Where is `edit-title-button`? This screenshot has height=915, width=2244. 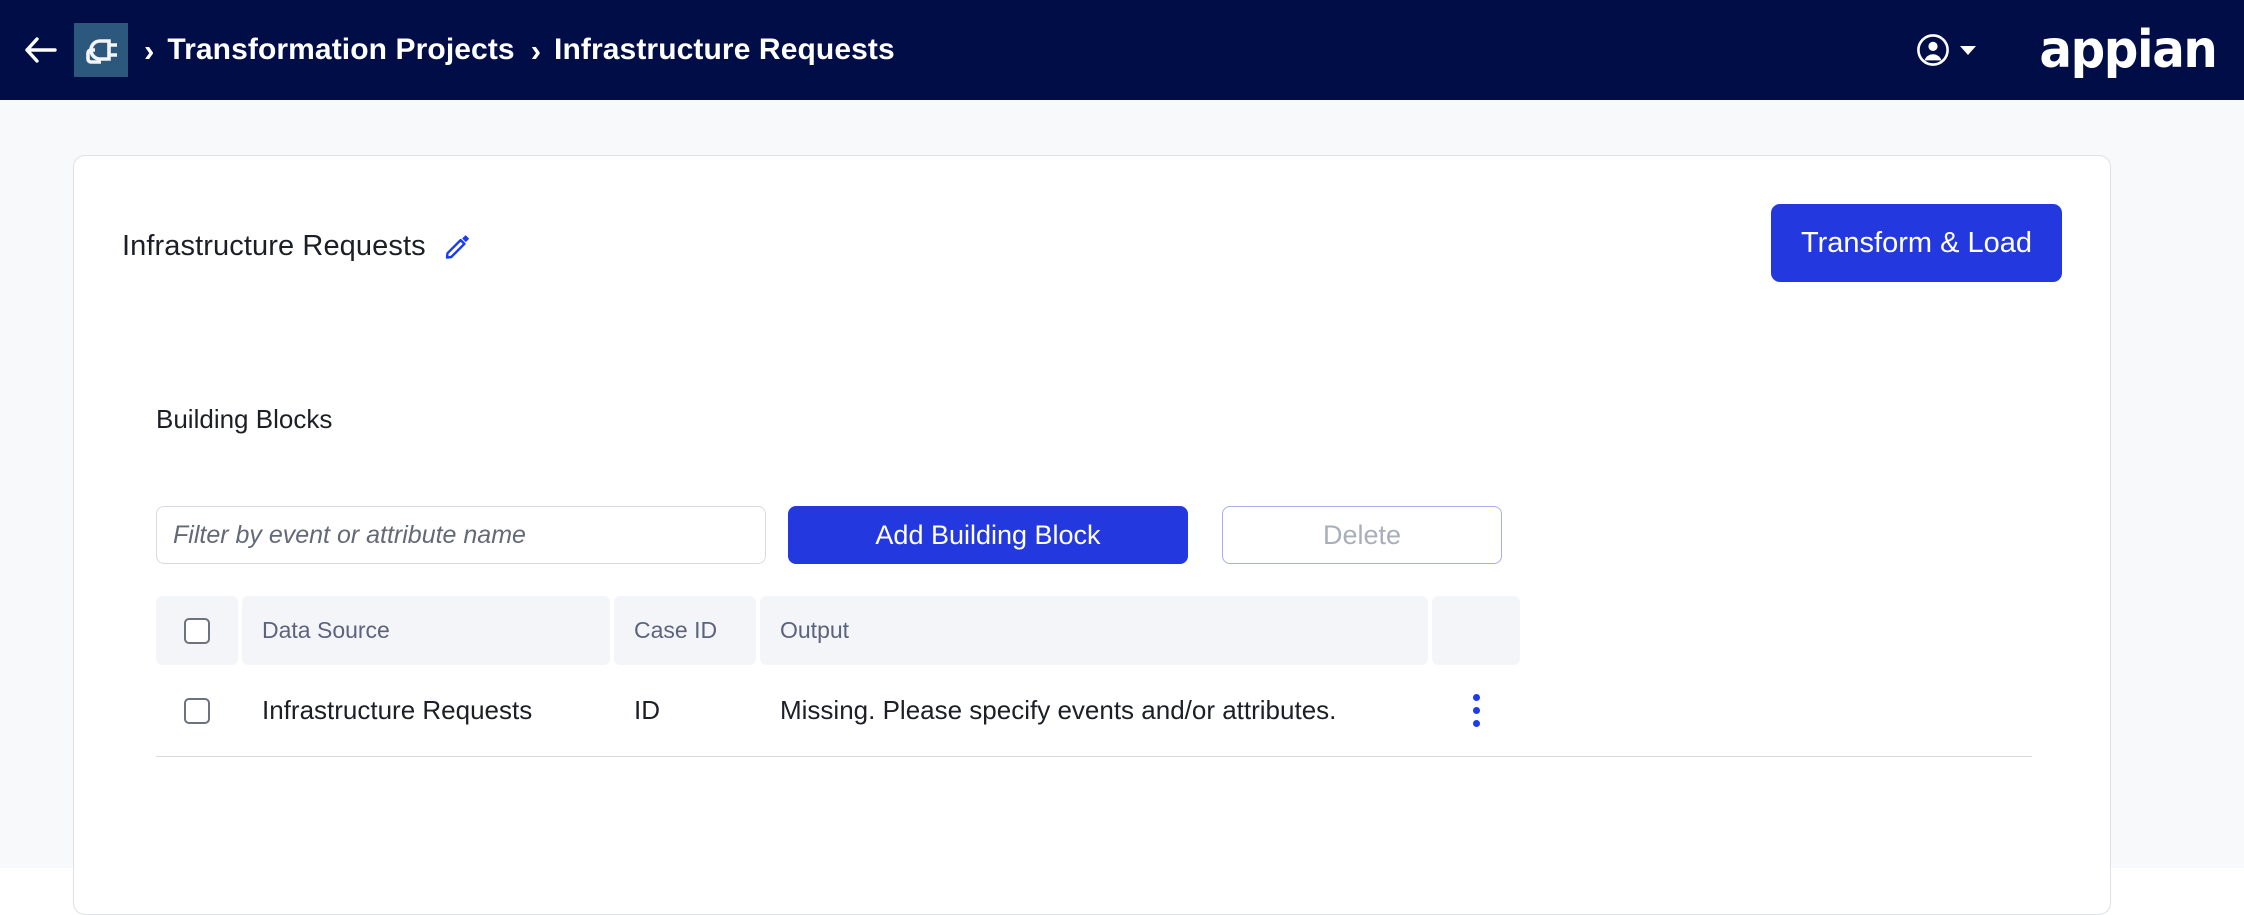 edit-title-button is located at coordinates (457, 247).